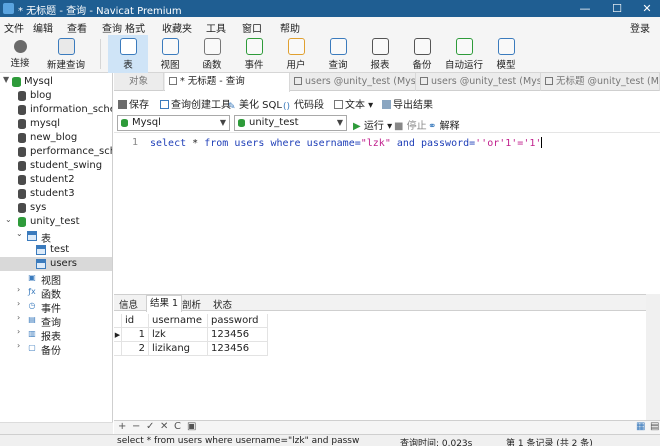 Image resolution: width=660 pixels, height=446 pixels. What do you see at coordinates (506, 54) in the screenshot?
I see `toolbar-model-button: 模型` at bounding box center [506, 54].